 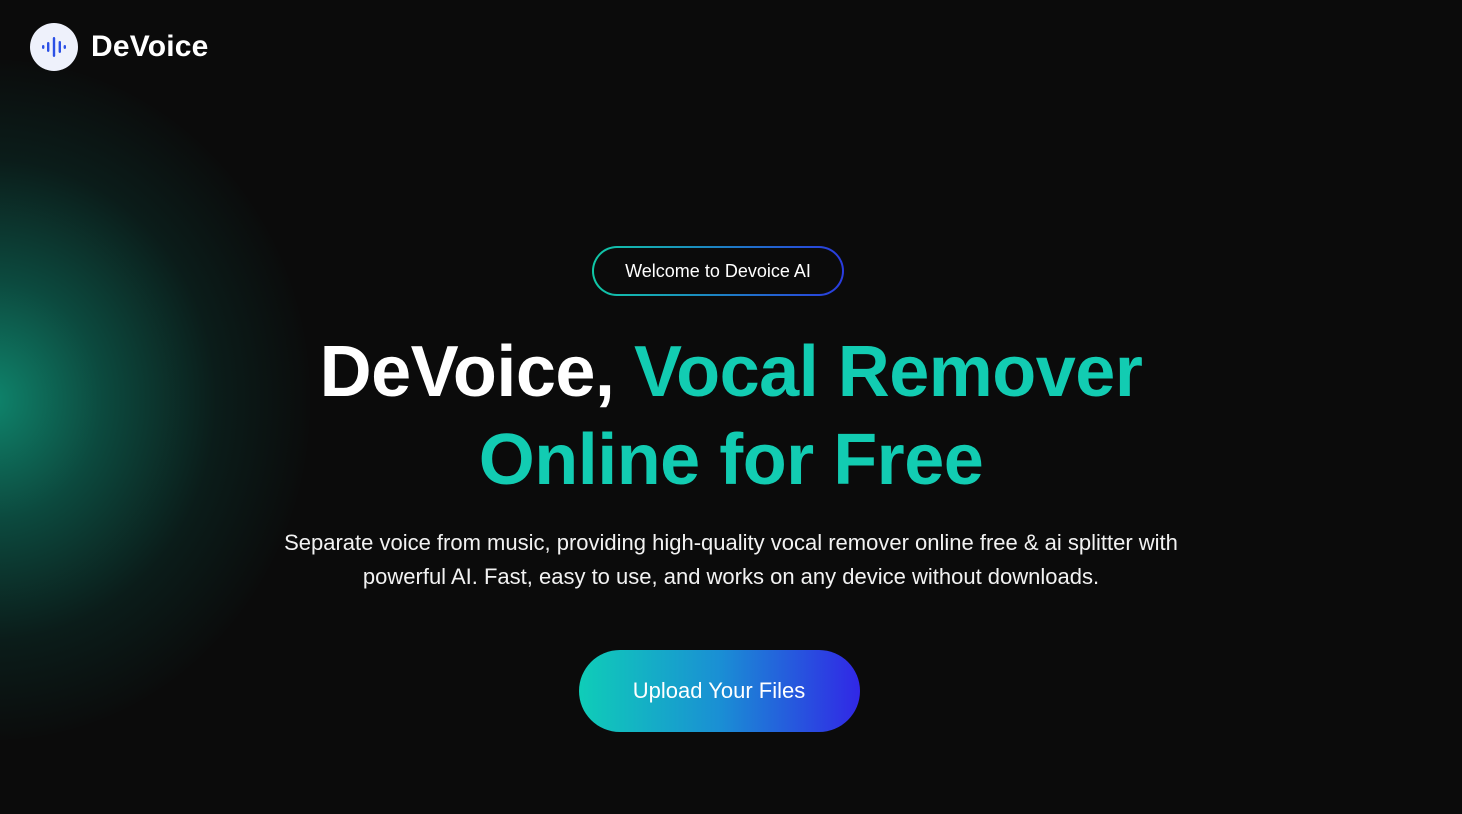 What do you see at coordinates (731, 460) in the screenshot?
I see `title-accent-2: Online for Free` at bounding box center [731, 460].